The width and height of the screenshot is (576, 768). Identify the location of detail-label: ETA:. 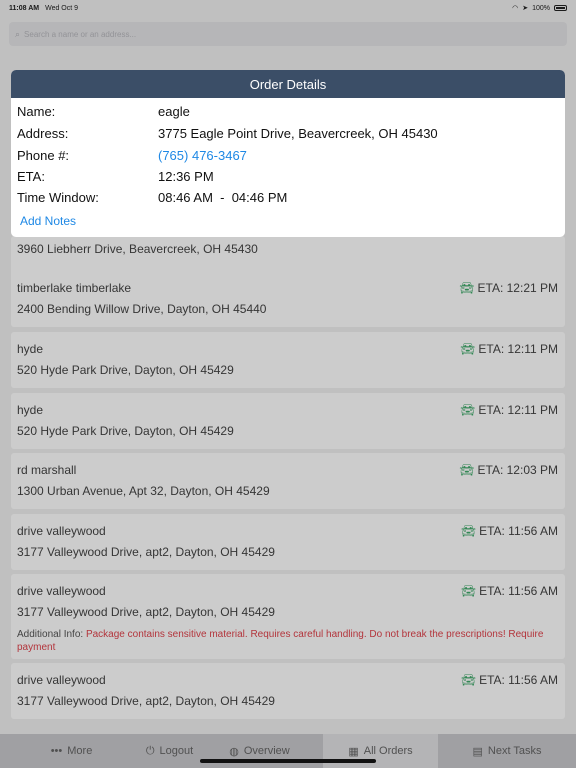
(31, 176).